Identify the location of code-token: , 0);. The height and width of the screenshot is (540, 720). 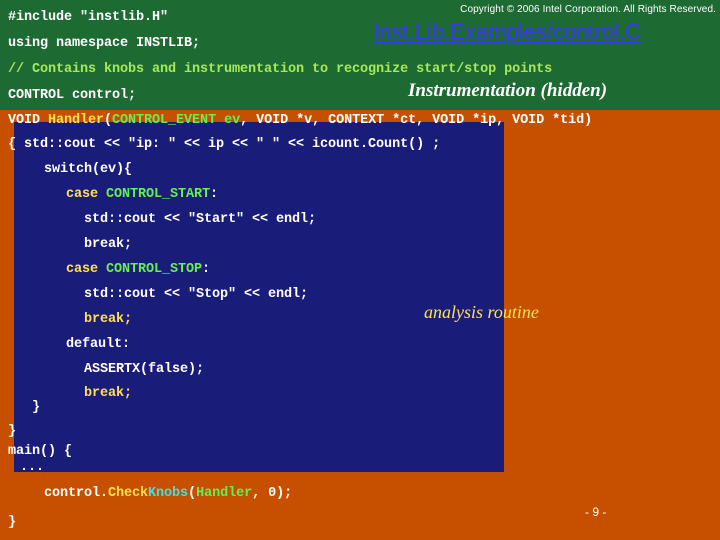
(272, 493).